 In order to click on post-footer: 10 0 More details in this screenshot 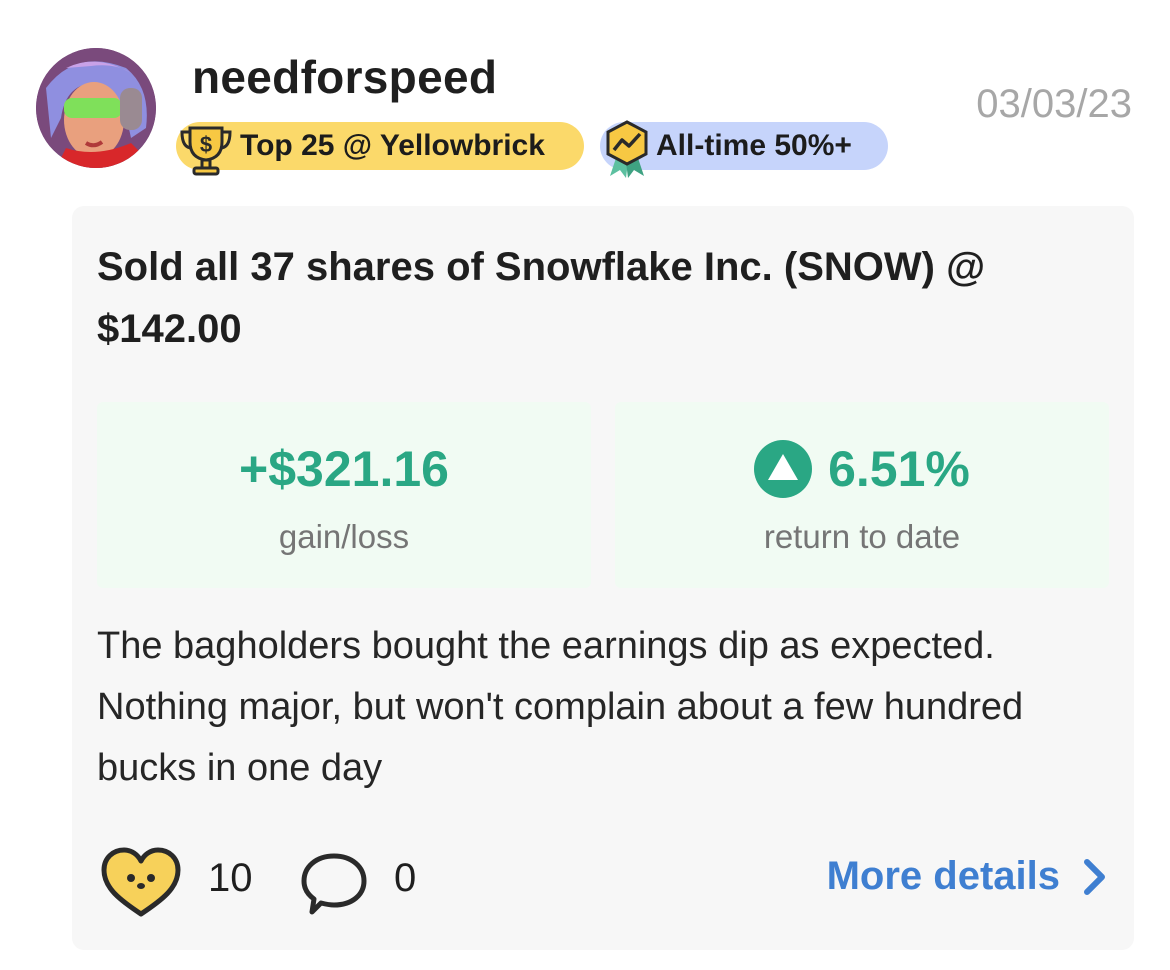, I will do `click(603, 883)`.